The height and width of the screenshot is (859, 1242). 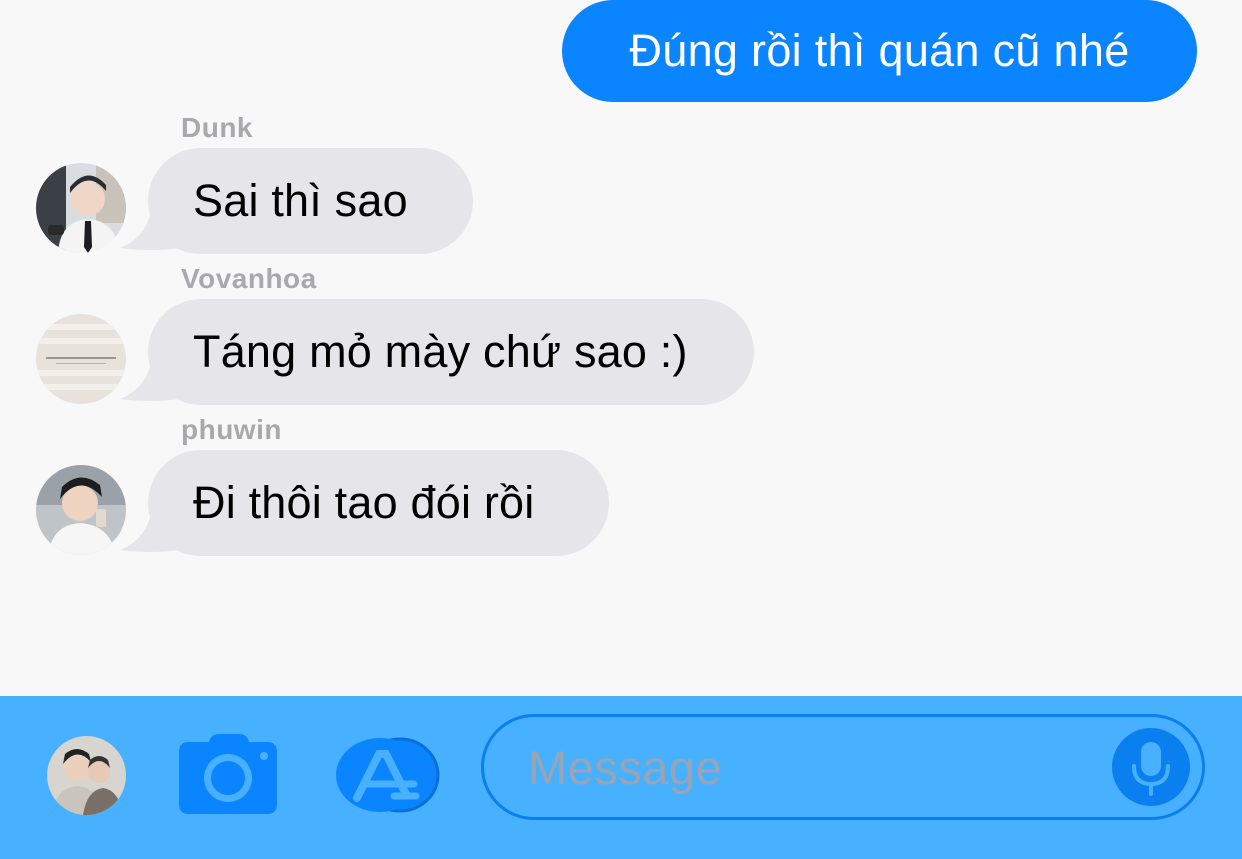 What do you see at coordinates (387, 775) in the screenshot?
I see `app-store-icon` at bounding box center [387, 775].